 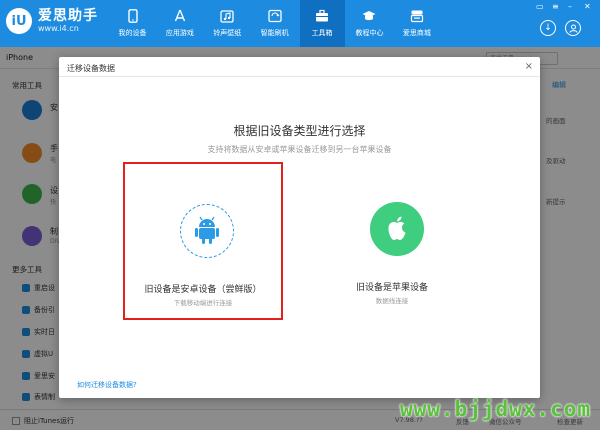 I want to click on logo-icon: iU, so click(x=19, y=21).